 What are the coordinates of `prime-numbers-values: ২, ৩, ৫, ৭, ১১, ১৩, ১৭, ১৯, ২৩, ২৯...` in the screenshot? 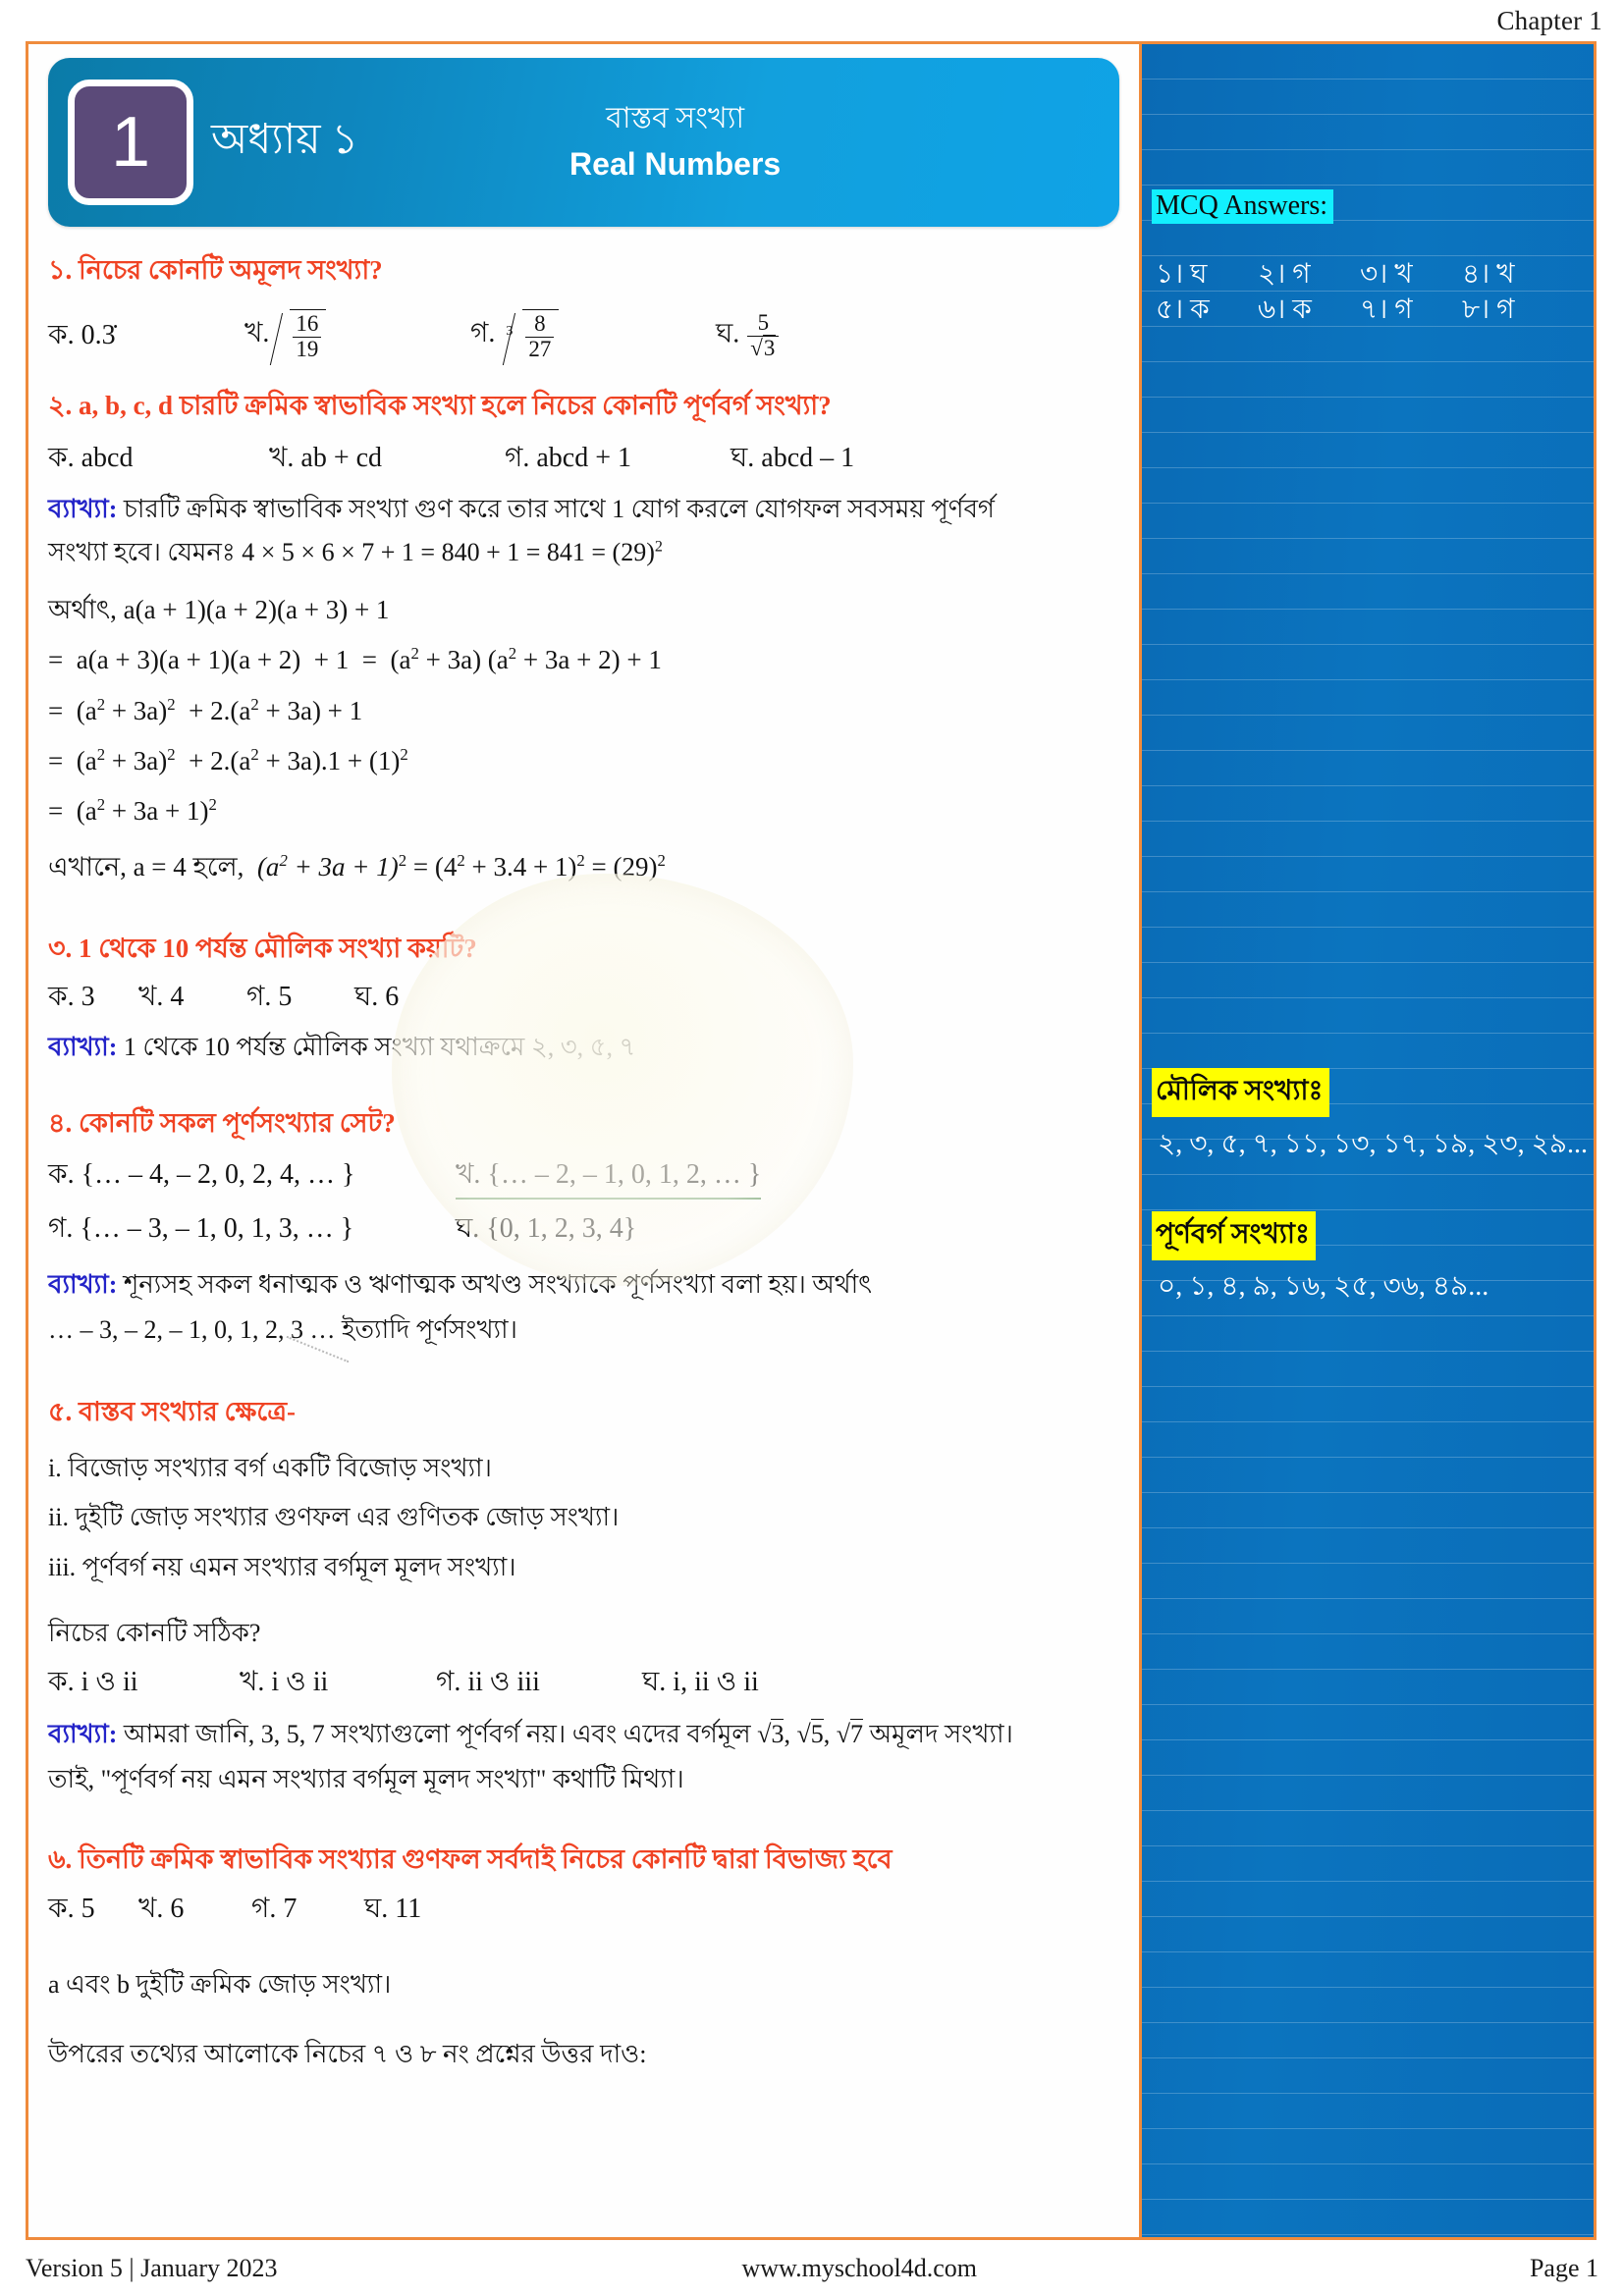 It's located at (1373, 1144).